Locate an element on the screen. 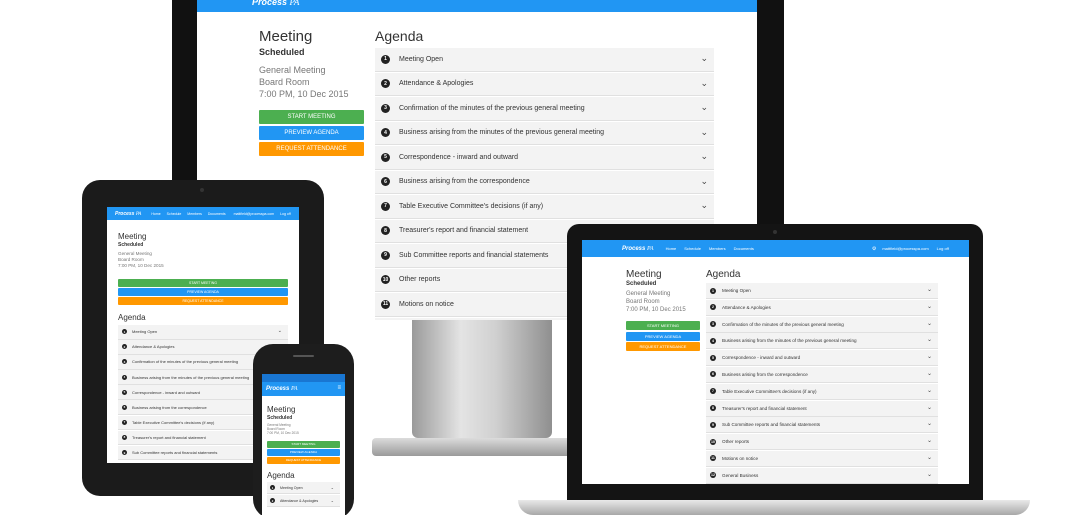  agenda-item-number: 11 is located at coordinates (385, 304).